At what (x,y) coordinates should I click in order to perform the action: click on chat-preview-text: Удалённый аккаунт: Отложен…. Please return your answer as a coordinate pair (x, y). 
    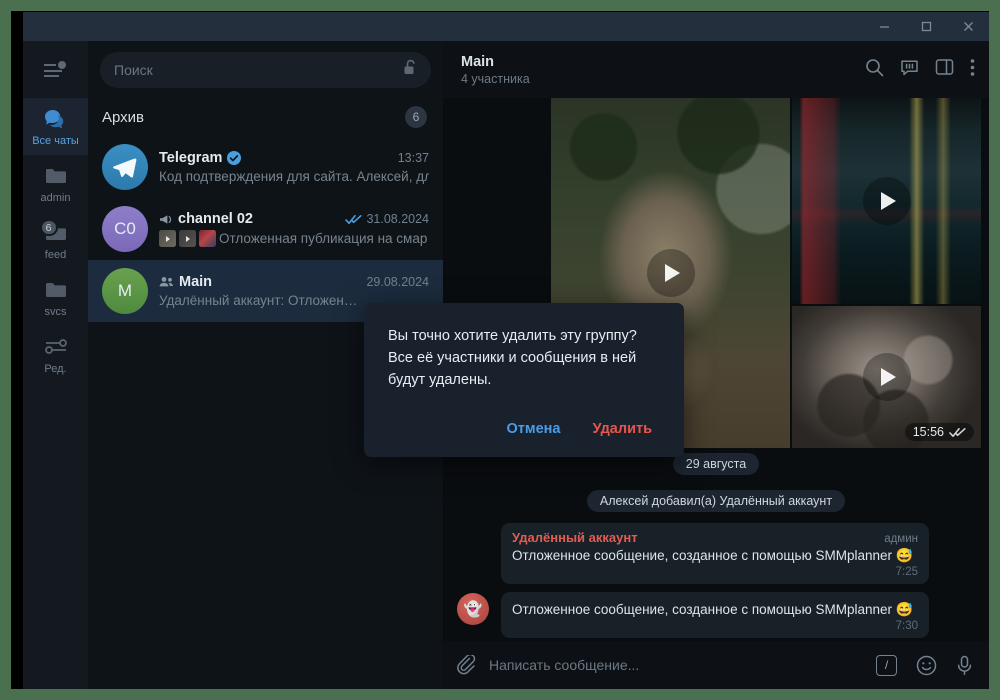
    Looking at the image, I should click on (258, 300).